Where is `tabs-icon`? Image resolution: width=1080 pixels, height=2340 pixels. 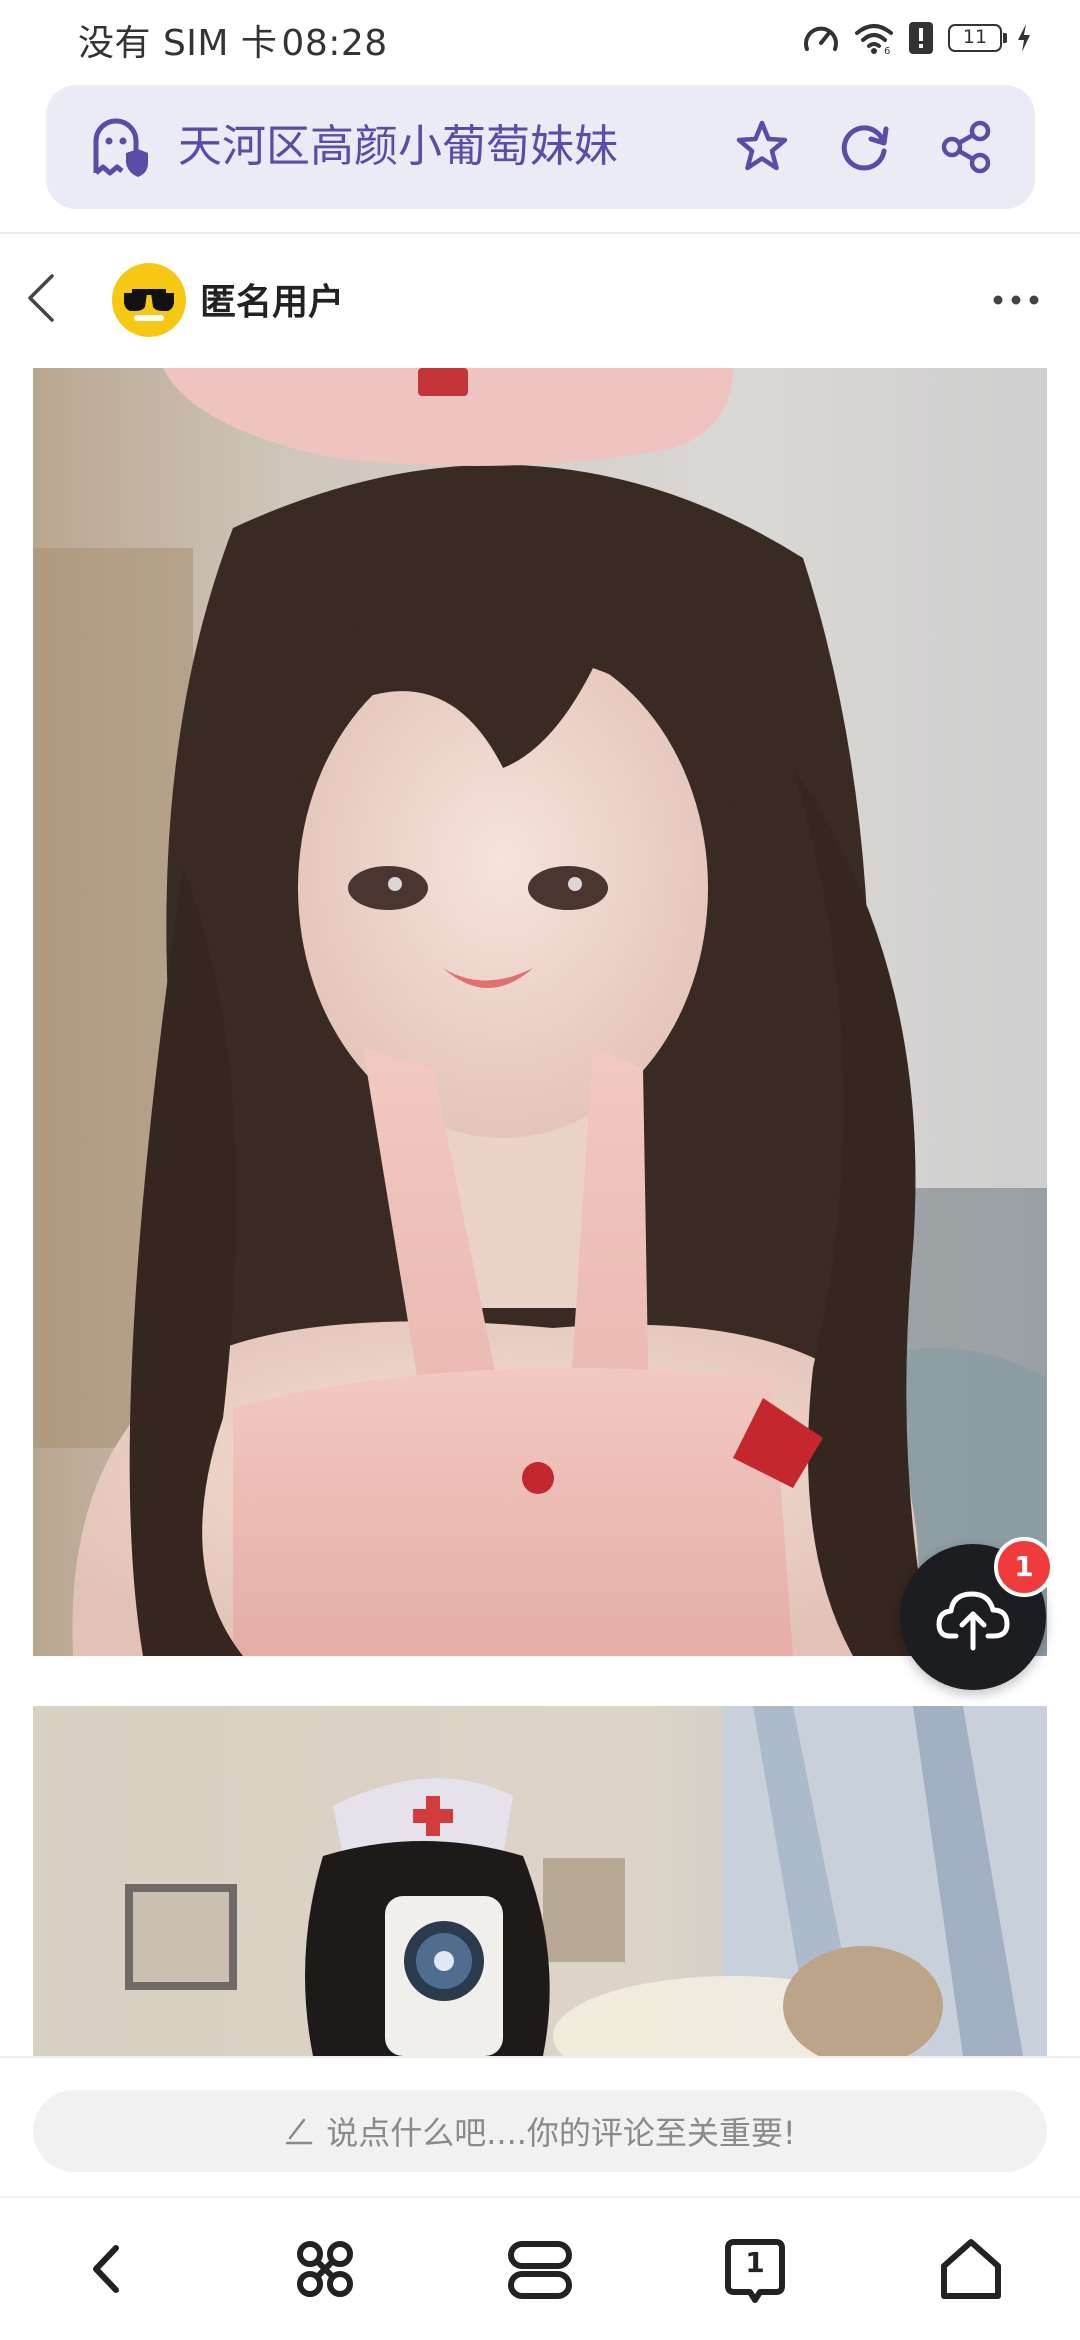 tabs-icon is located at coordinates (540, 2269).